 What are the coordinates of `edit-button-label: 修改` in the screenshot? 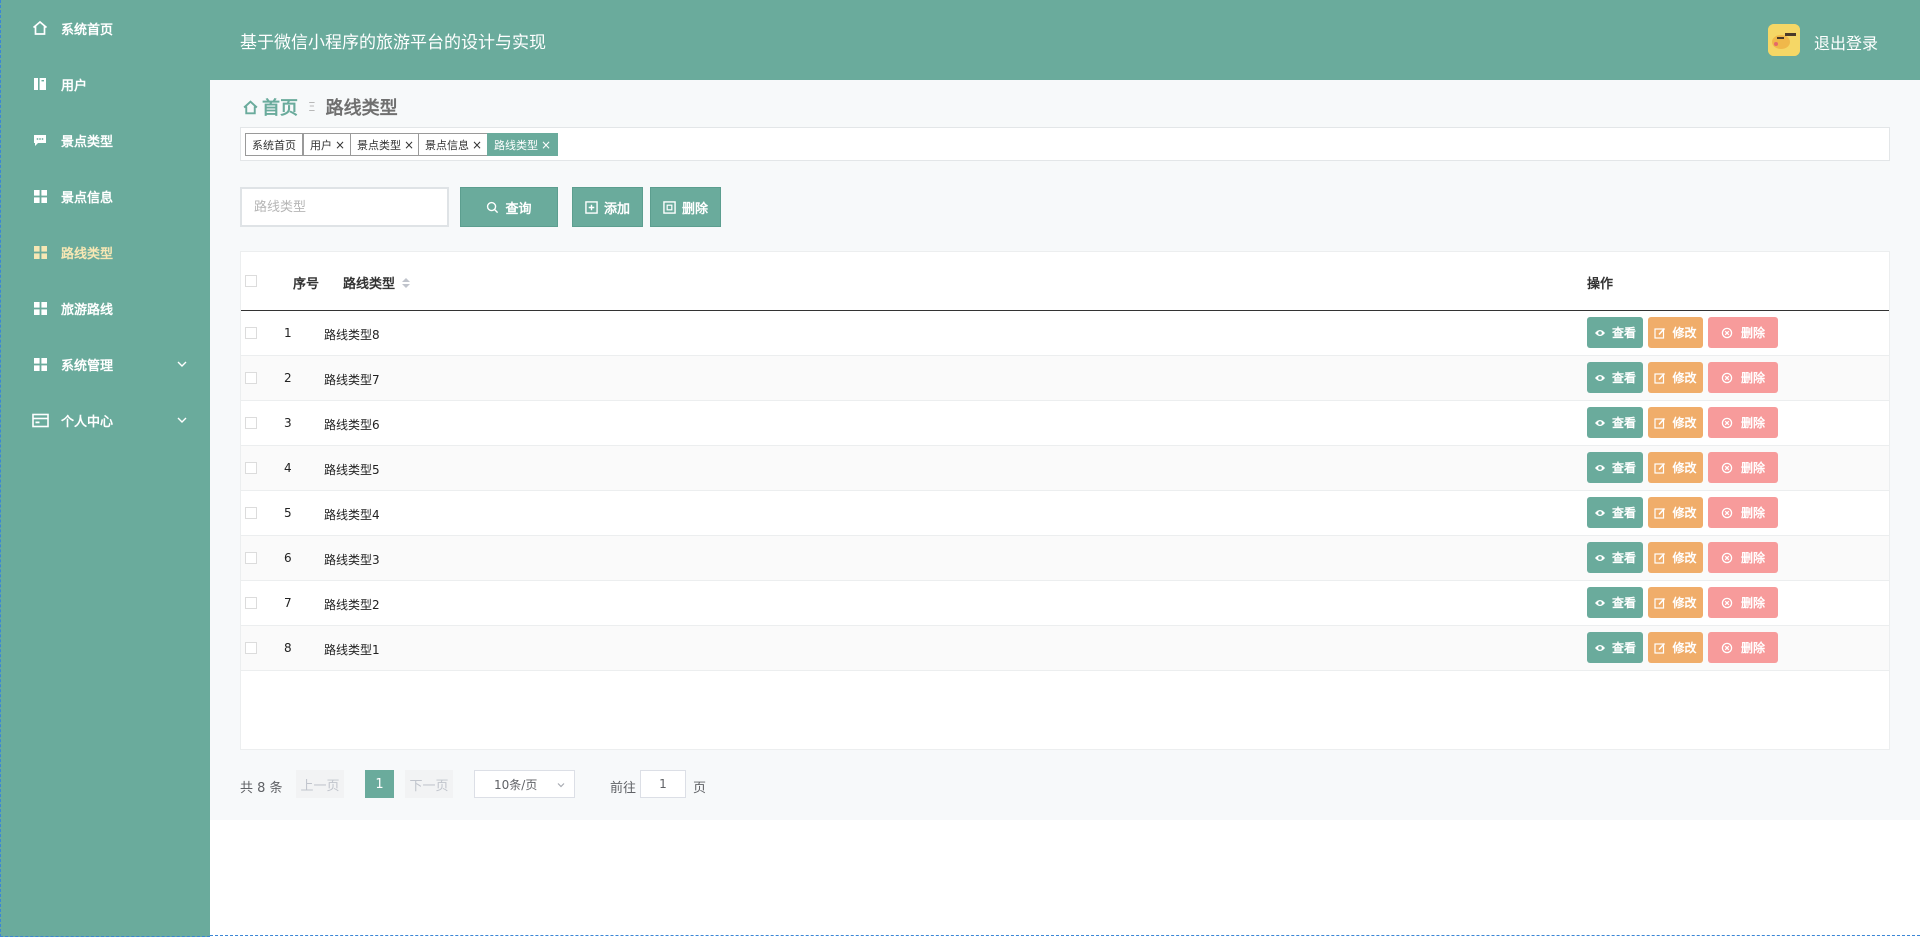 It's located at (1684, 378).